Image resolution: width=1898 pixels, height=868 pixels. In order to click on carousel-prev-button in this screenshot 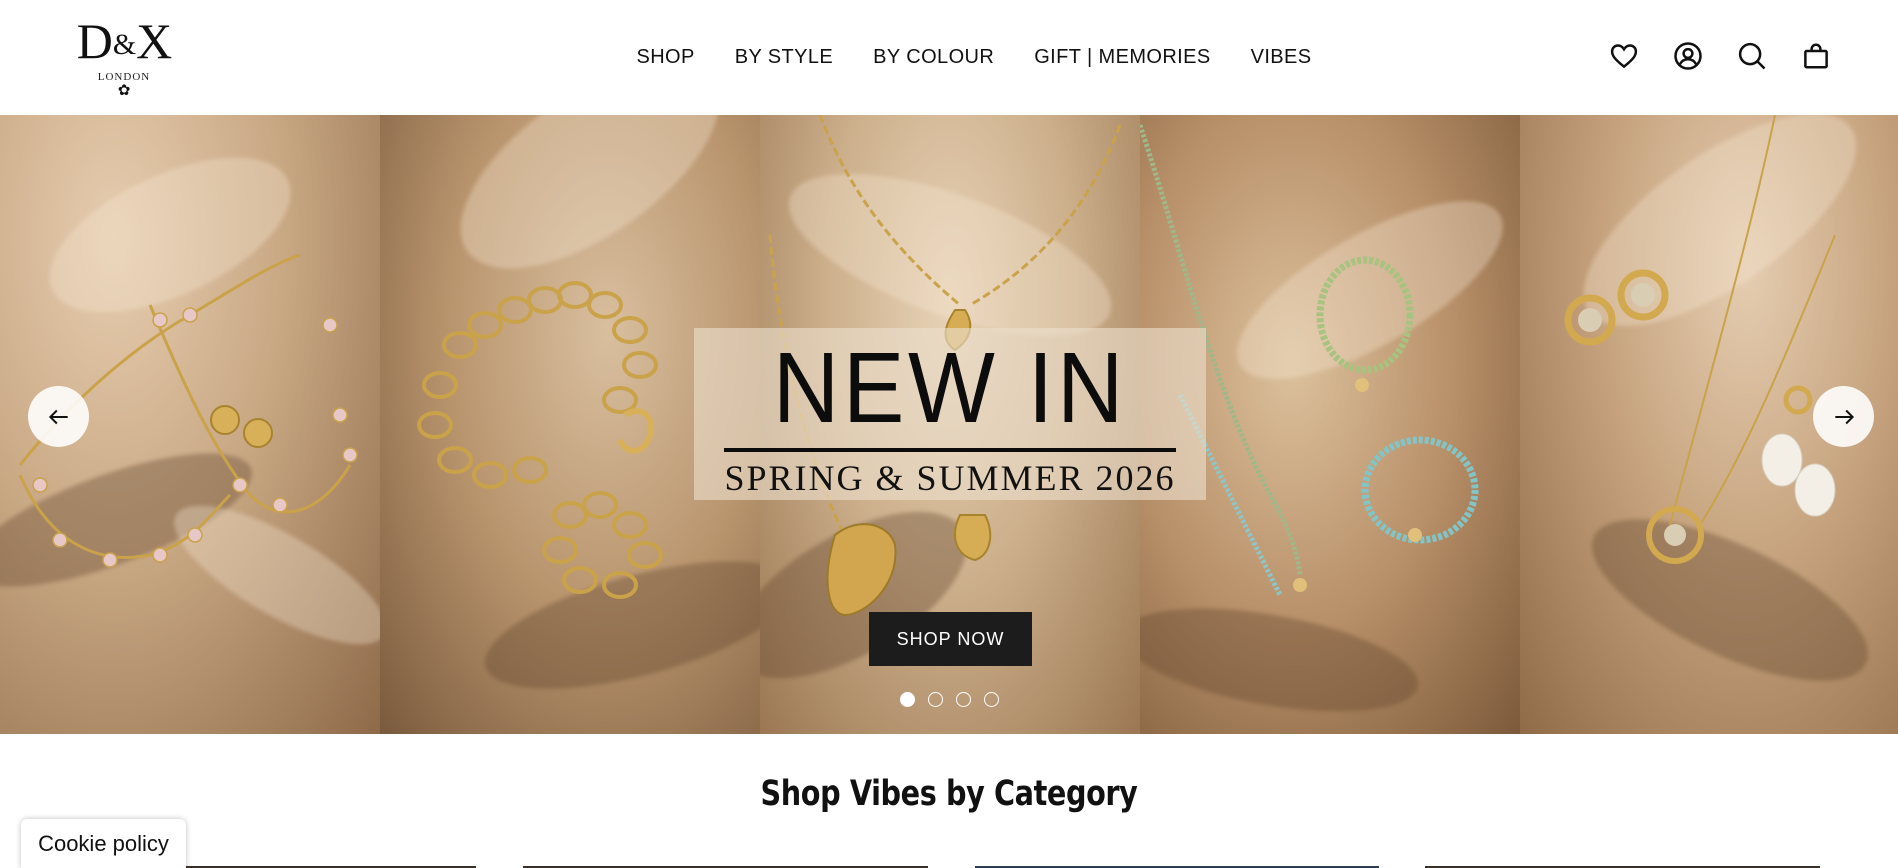, I will do `click(58, 416)`.